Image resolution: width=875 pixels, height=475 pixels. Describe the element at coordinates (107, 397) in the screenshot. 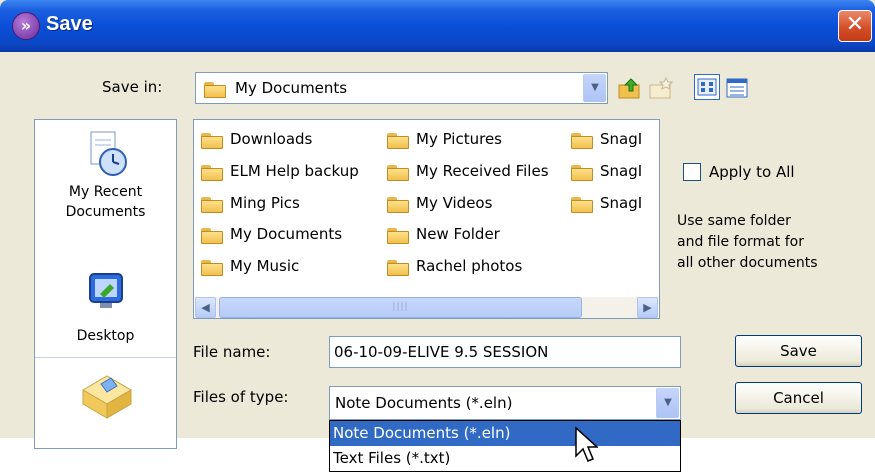

I see `my-documents-icon` at that location.